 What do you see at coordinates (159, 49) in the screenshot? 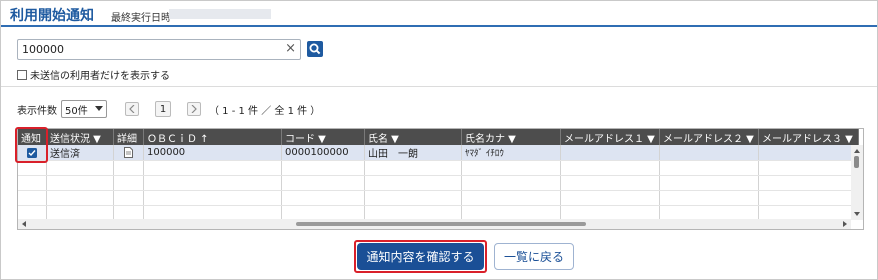
I see `search-input: 100000 ×` at bounding box center [159, 49].